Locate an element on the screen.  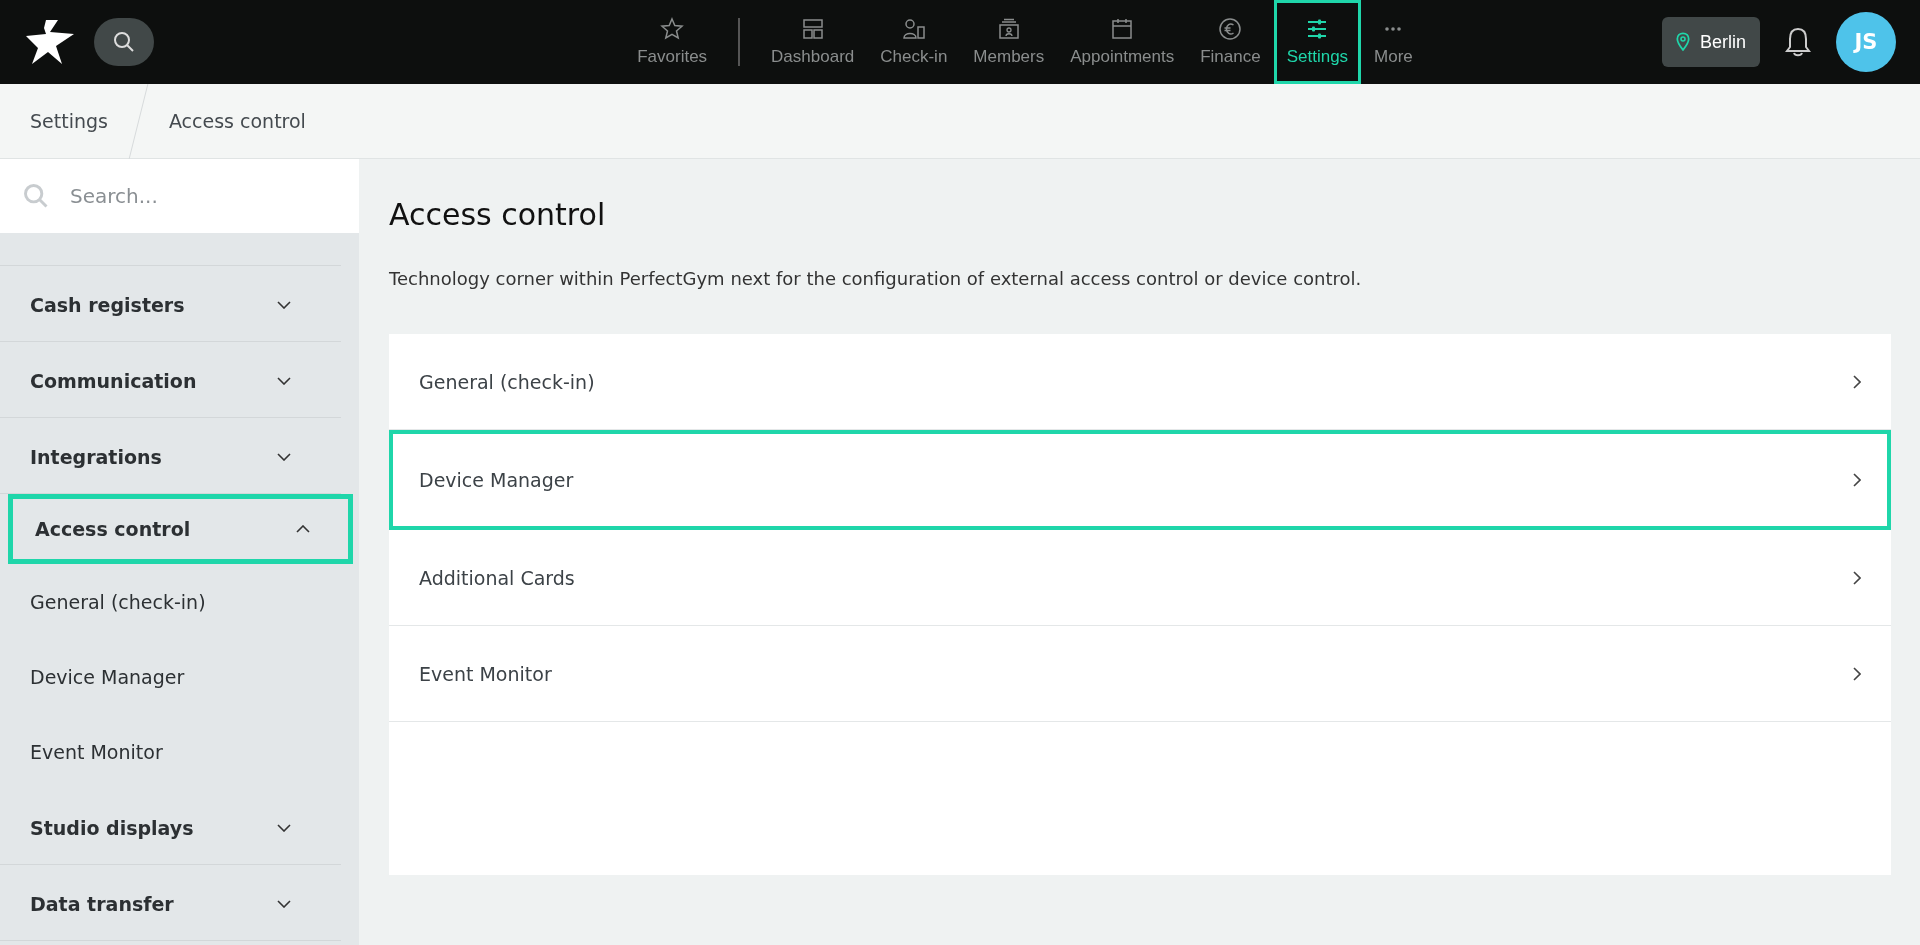
nav-tab: Dashboard is located at coordinates (813, 42).